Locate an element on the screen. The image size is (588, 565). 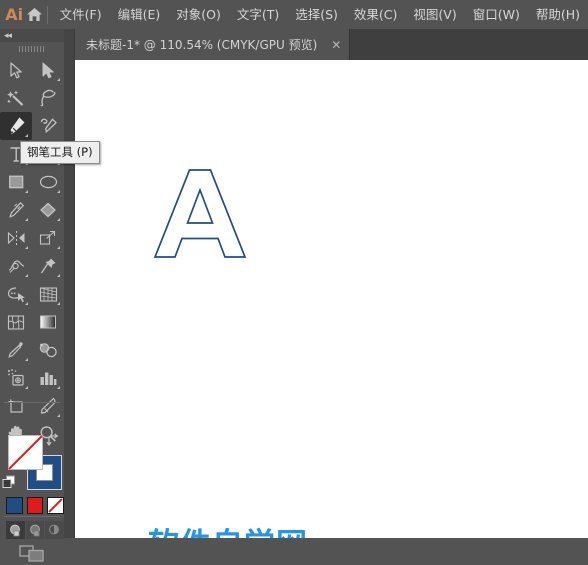
slice-tool is located at coordinates (48, 406).